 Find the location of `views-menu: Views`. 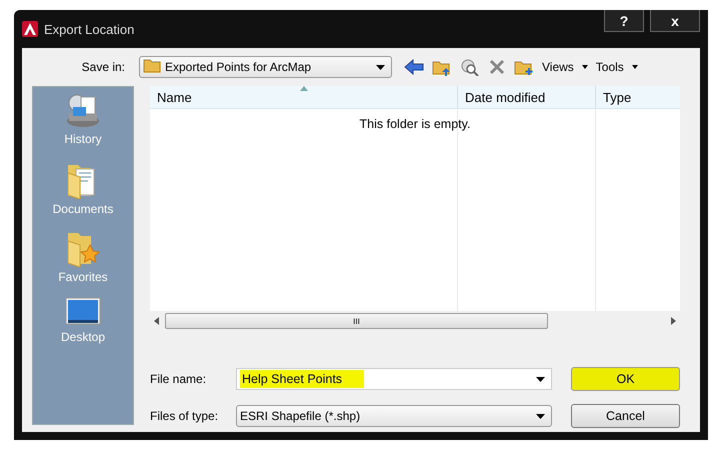

views-menu: Views is located at coordinates (565, 67).